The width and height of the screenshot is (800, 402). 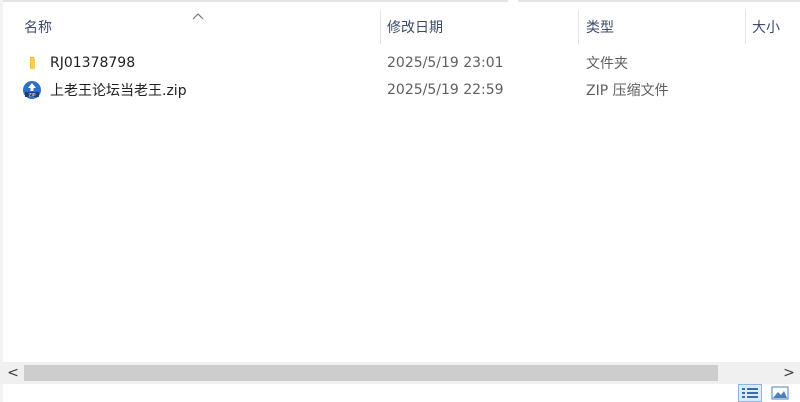 I want to click on left-edge, so click(x=1, y=201).